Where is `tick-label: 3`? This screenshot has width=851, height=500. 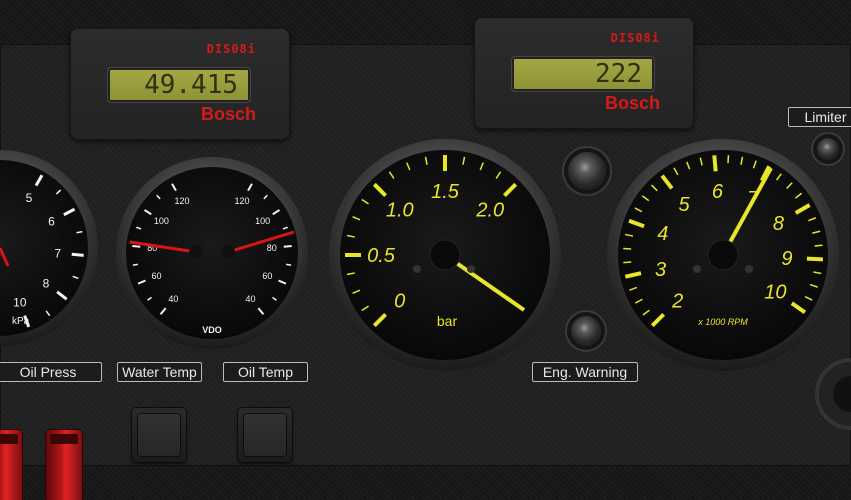 tick-label: 3 is located at coordinates (660, 270).